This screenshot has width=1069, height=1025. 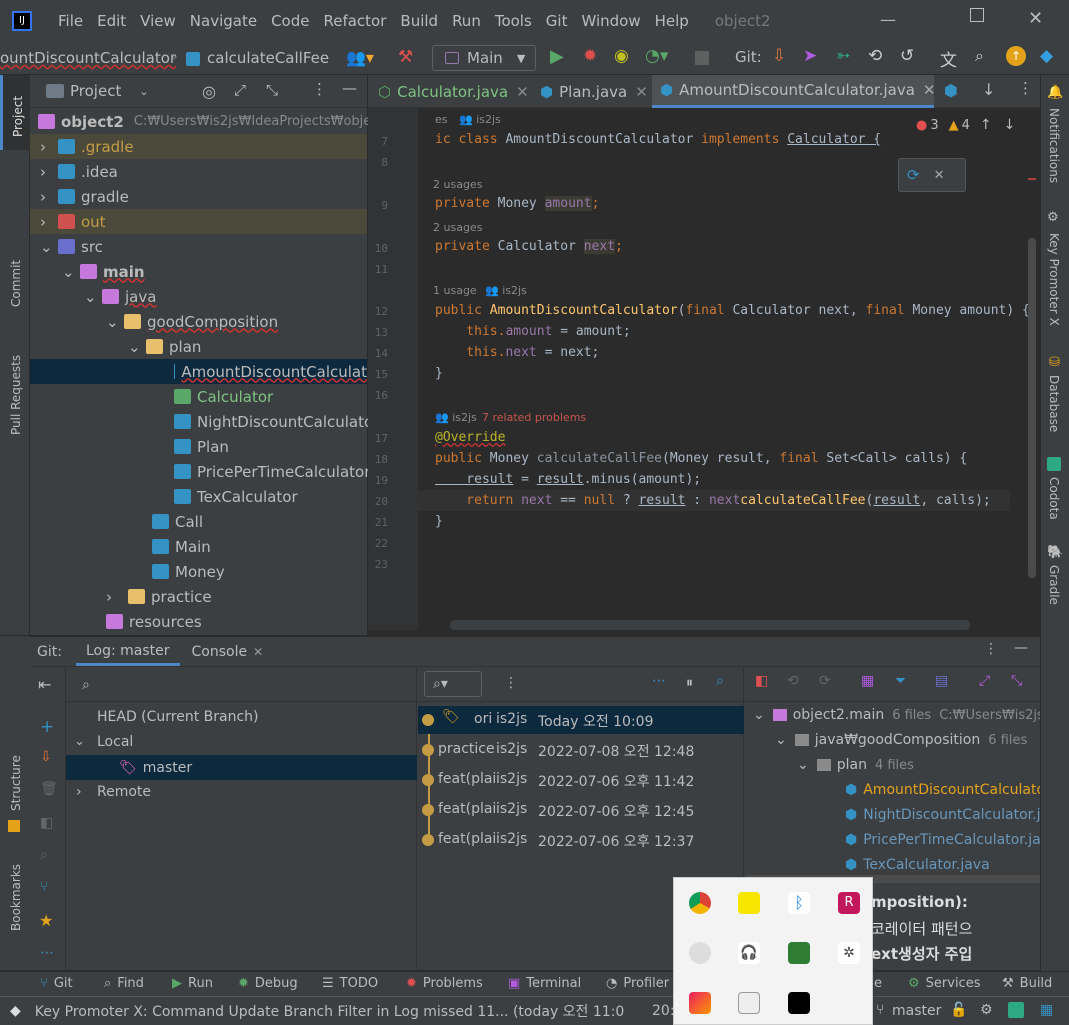 I want to click on changed-file: ⬢ TexCalculator.java, so click(x=917, y=865).